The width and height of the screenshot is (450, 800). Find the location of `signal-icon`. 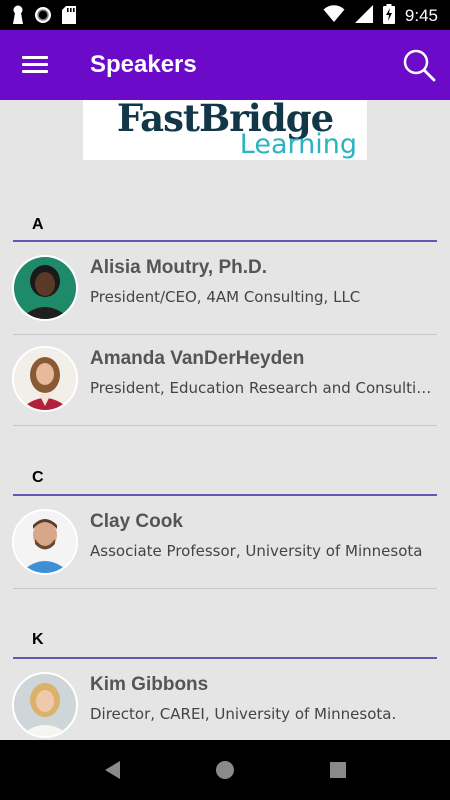

signal-icon is located at coordinates (363, 16).